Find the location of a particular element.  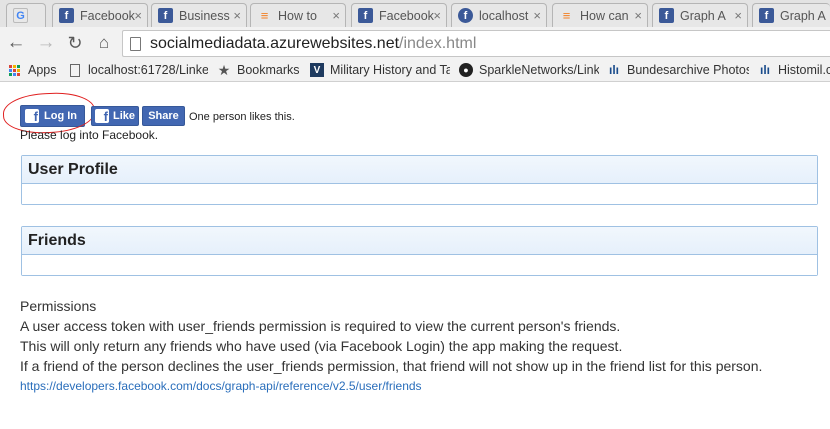

apps-grid-icon is located at coordinates (15, 70).